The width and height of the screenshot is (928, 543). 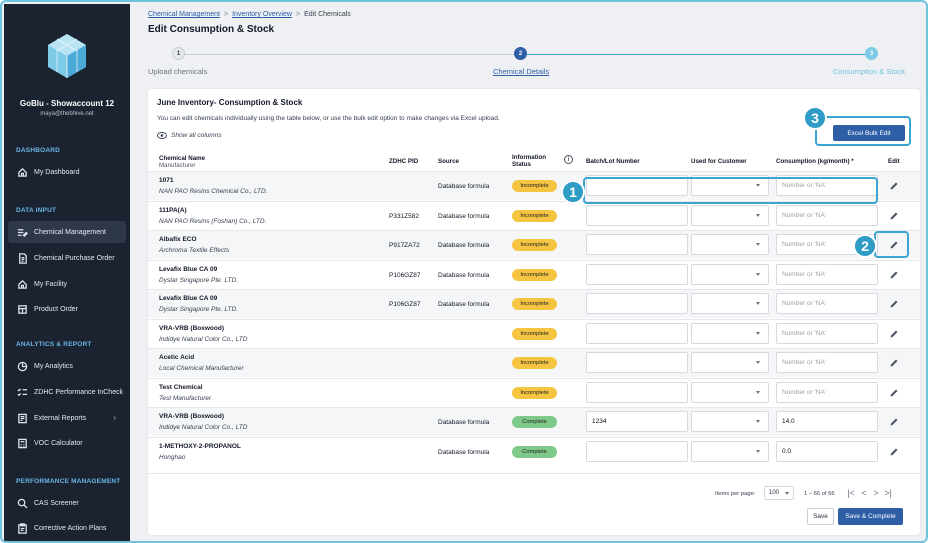 What do you see at coordinates (67, 366) in the screenshot?
I see `sidebar-item-my-analytics: My Analytics` at bounding box center [67, 366].